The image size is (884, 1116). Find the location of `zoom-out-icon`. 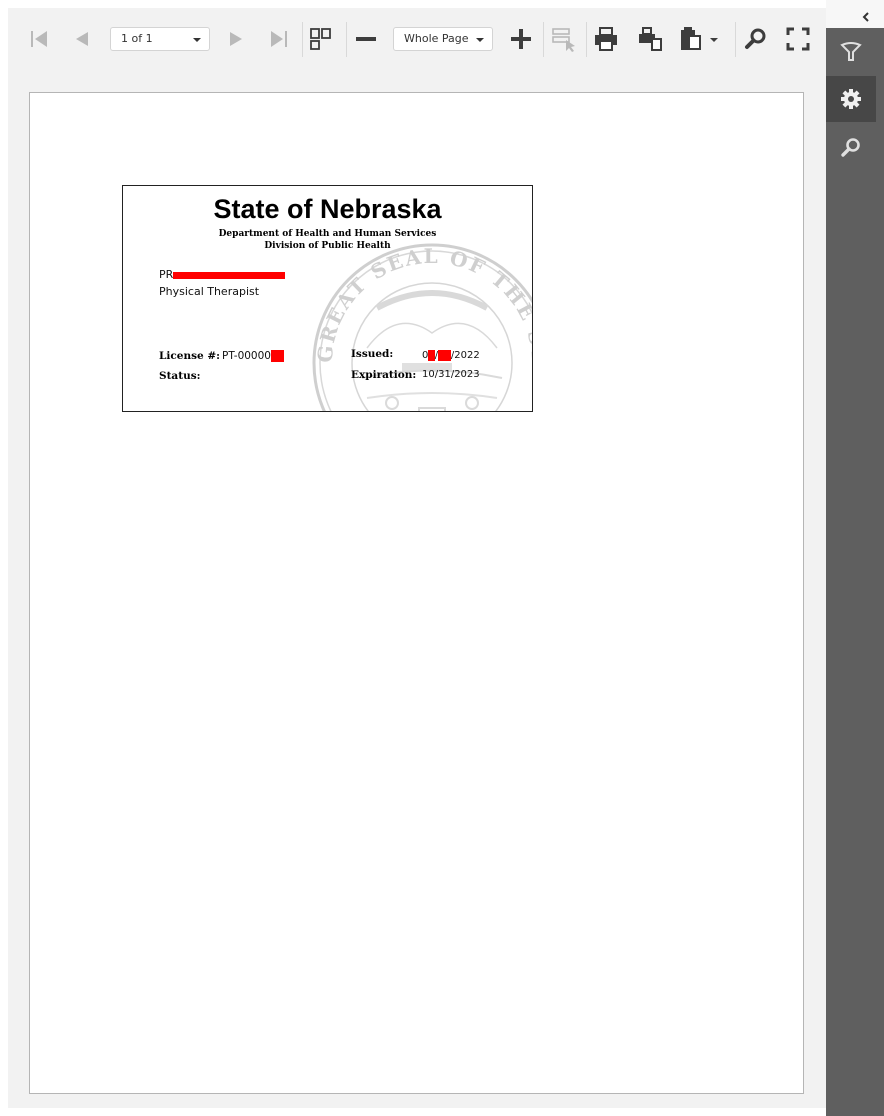

zoom-out-icon is located at coordinates (366, 39).